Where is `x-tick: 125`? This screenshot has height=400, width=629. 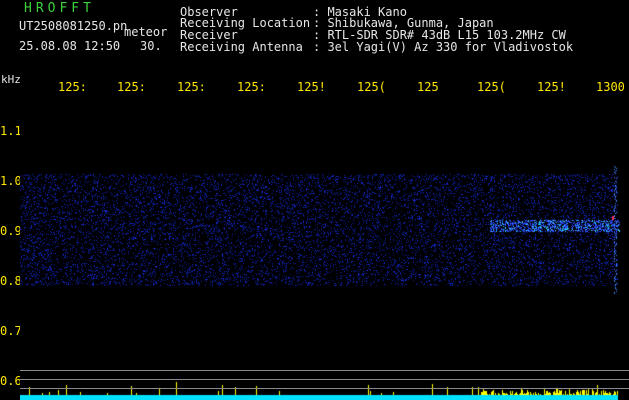
x-tick: 125 is located at coordinates (428, 87).